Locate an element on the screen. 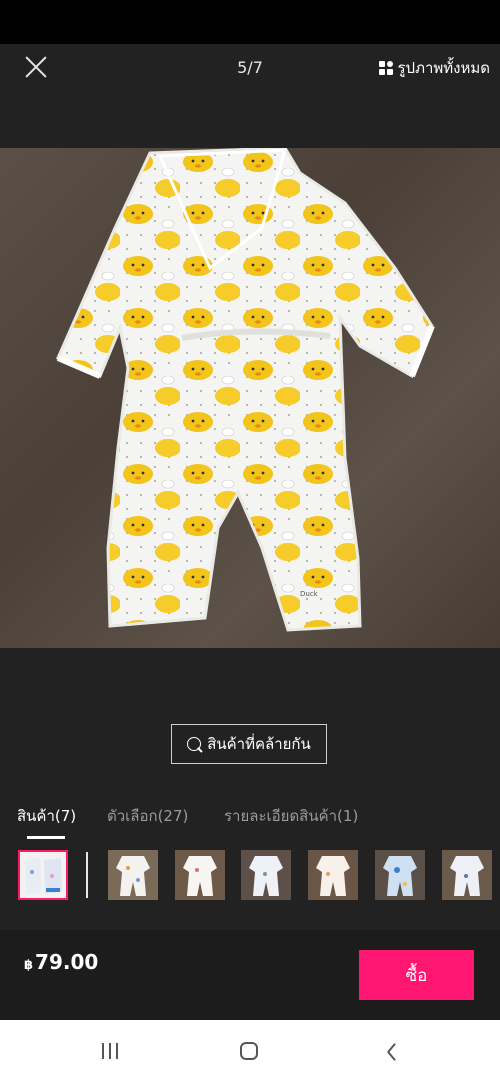  similar-products-label: สินค้าที่คล้ายกัน is located at coordinates (259, 744).